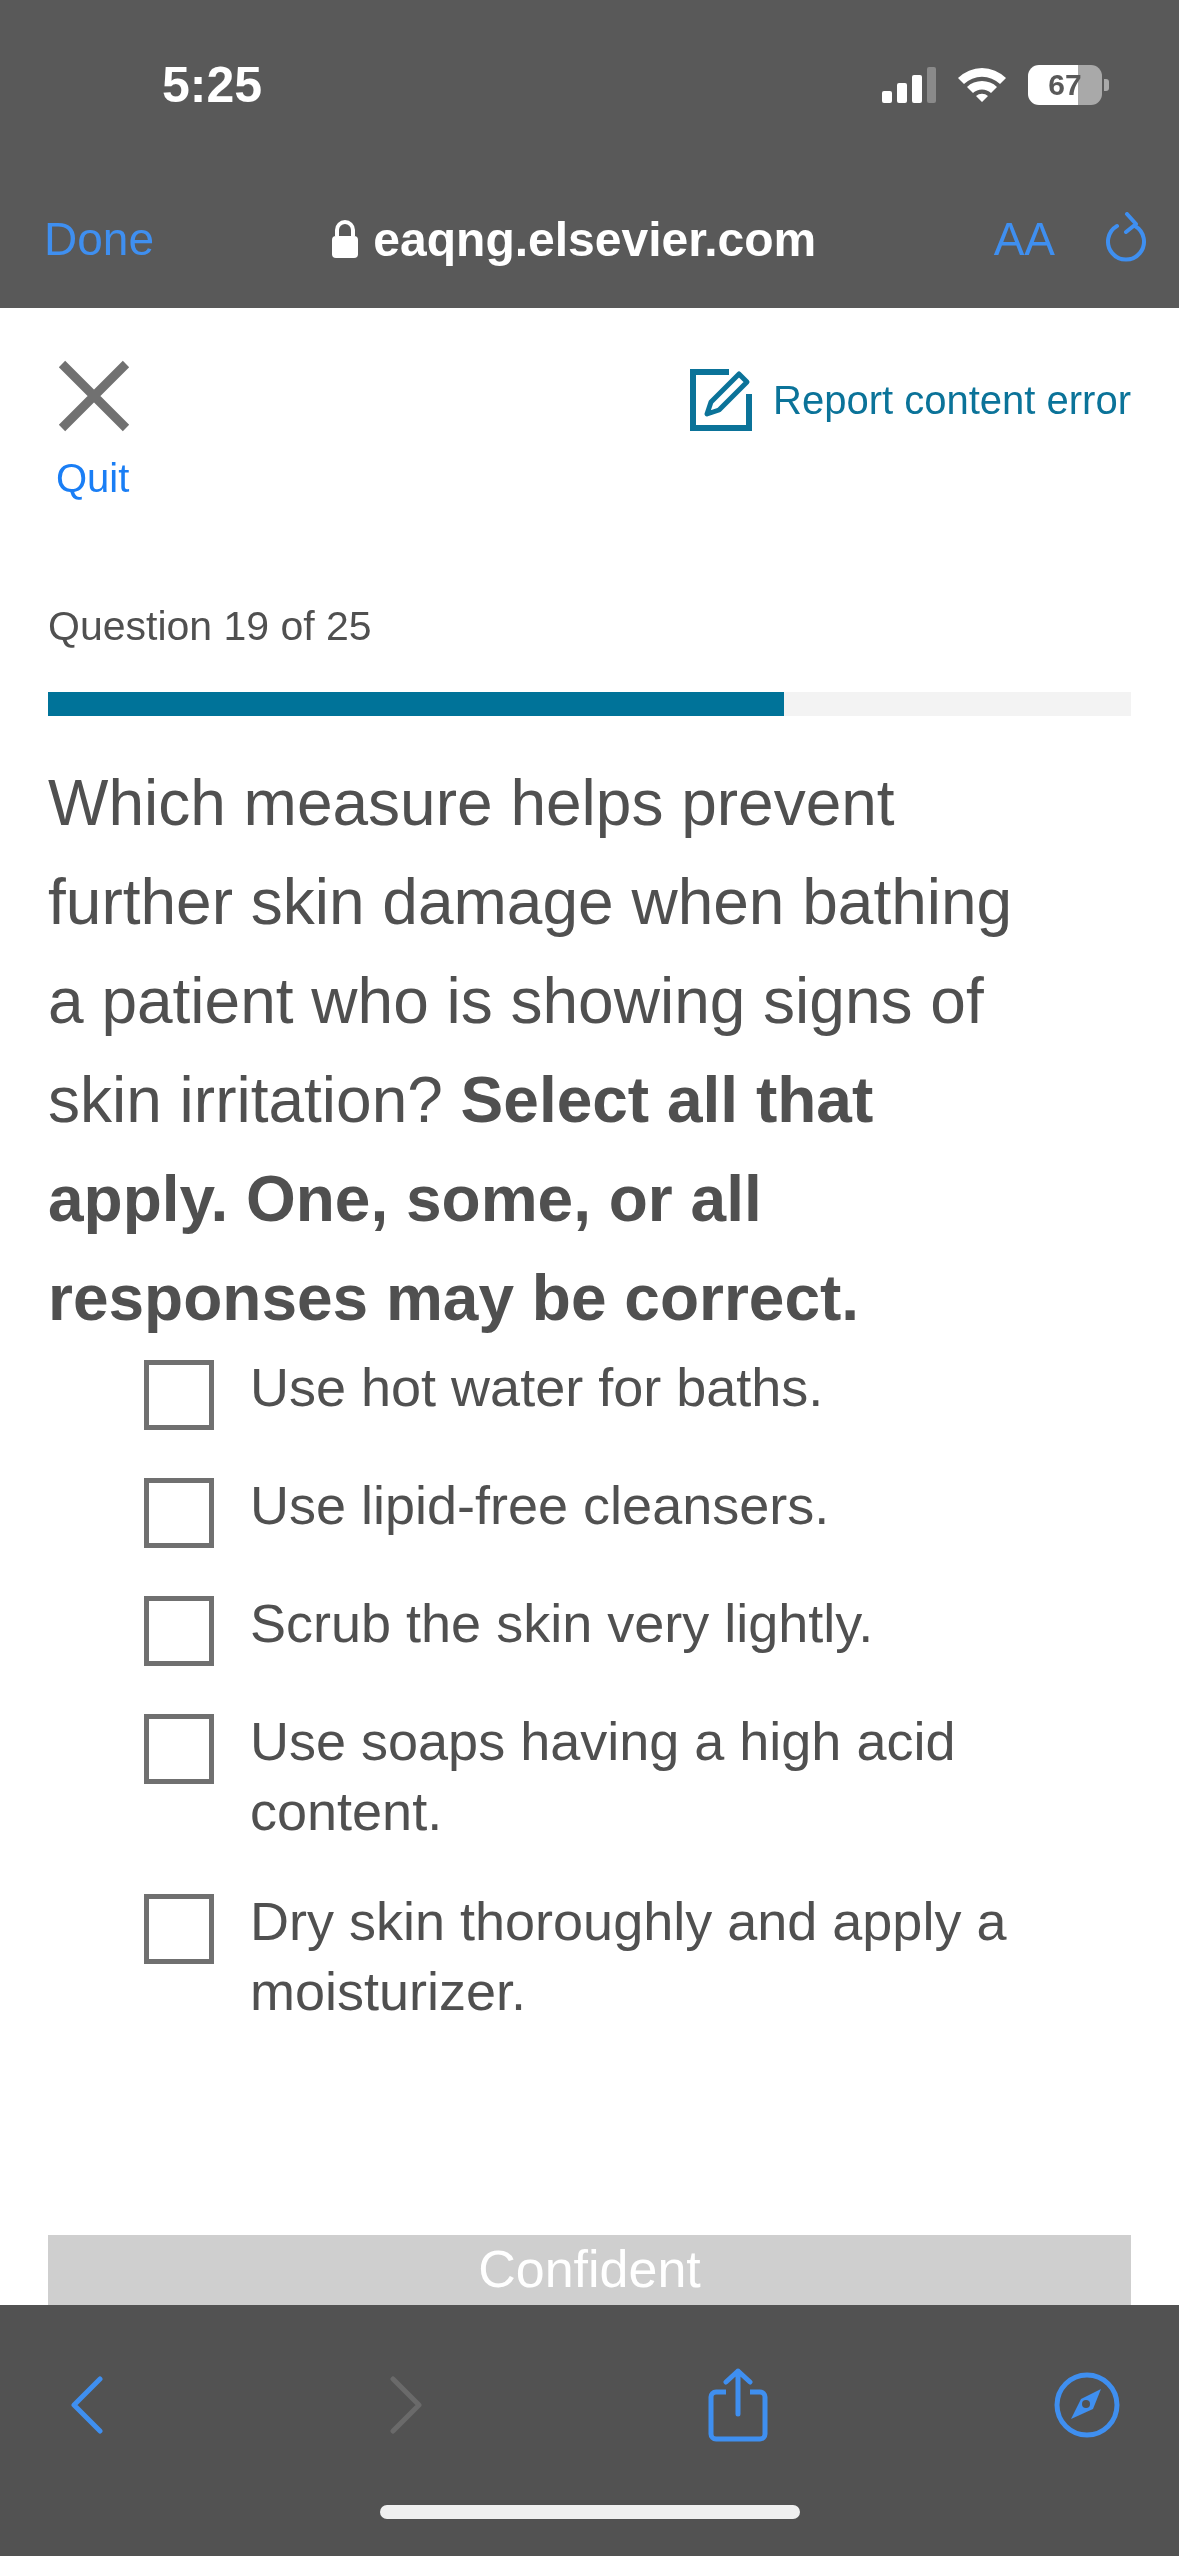 The height and width of the screenshot is (2556, 1179). Describe the element at coordinates (595, 239) in the screenshot. I see `url-text: eaqng.elsevier.com` at that location.